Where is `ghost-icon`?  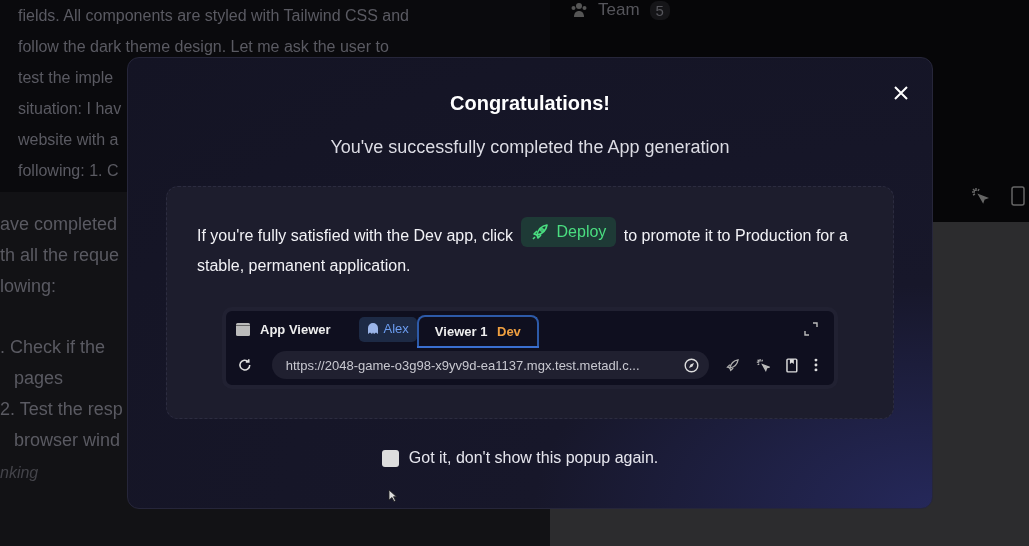 ghost-icon is located at coordinates (372, 328).